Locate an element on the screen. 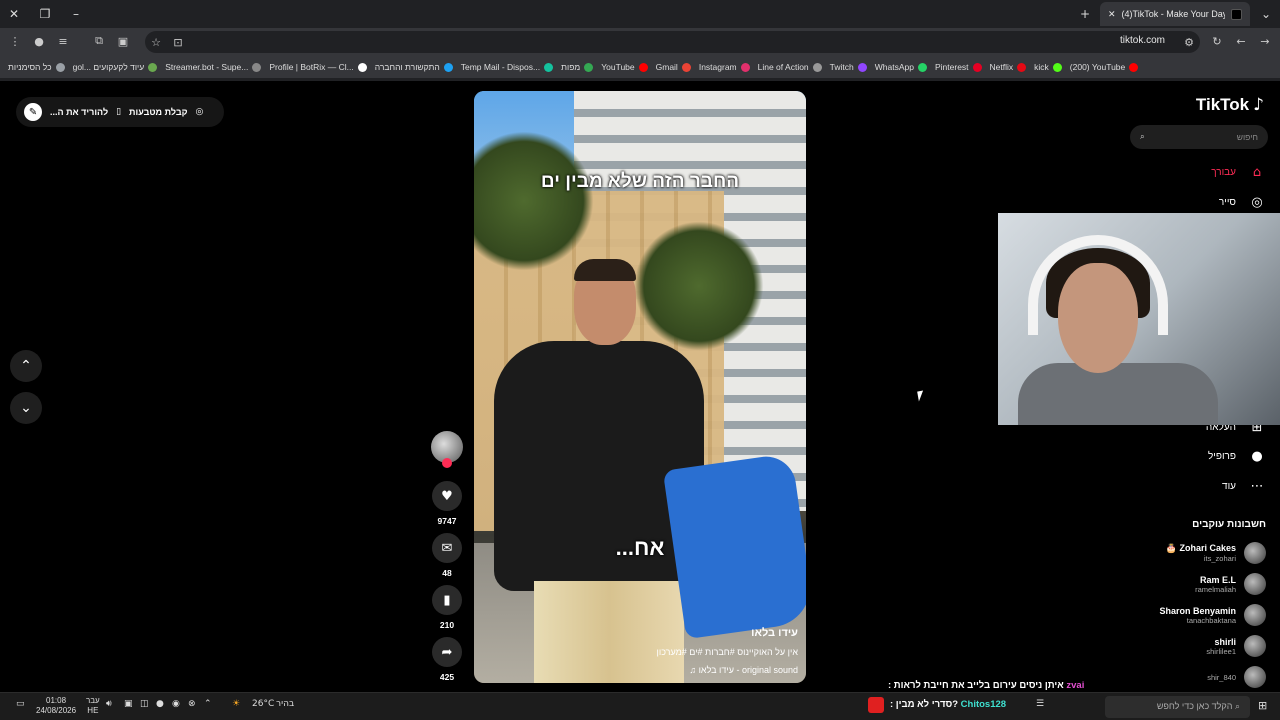  following-account: shir_840 is located at coordinates (1191, 677).